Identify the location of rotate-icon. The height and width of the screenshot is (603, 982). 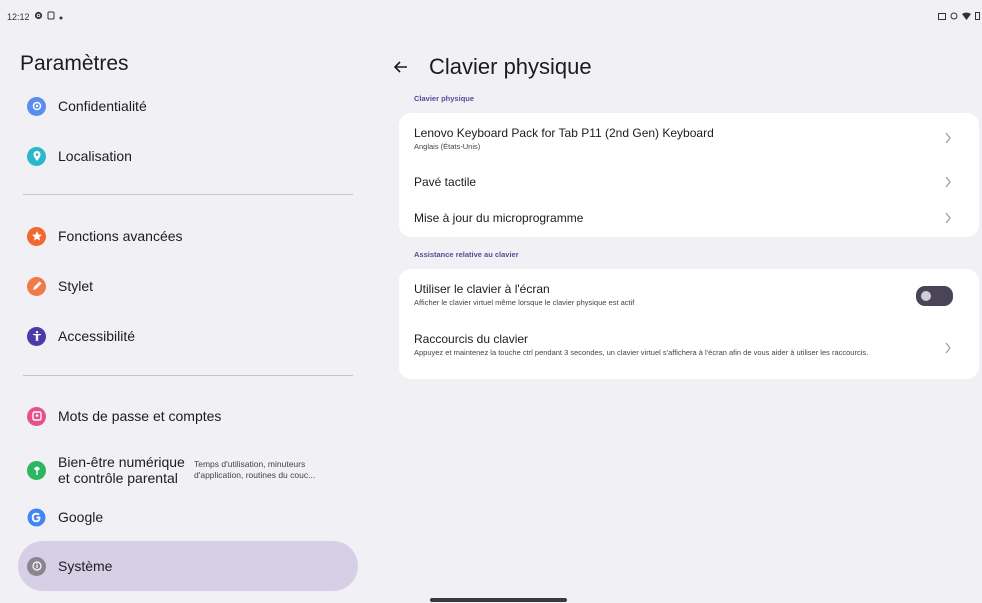
(954, 17).